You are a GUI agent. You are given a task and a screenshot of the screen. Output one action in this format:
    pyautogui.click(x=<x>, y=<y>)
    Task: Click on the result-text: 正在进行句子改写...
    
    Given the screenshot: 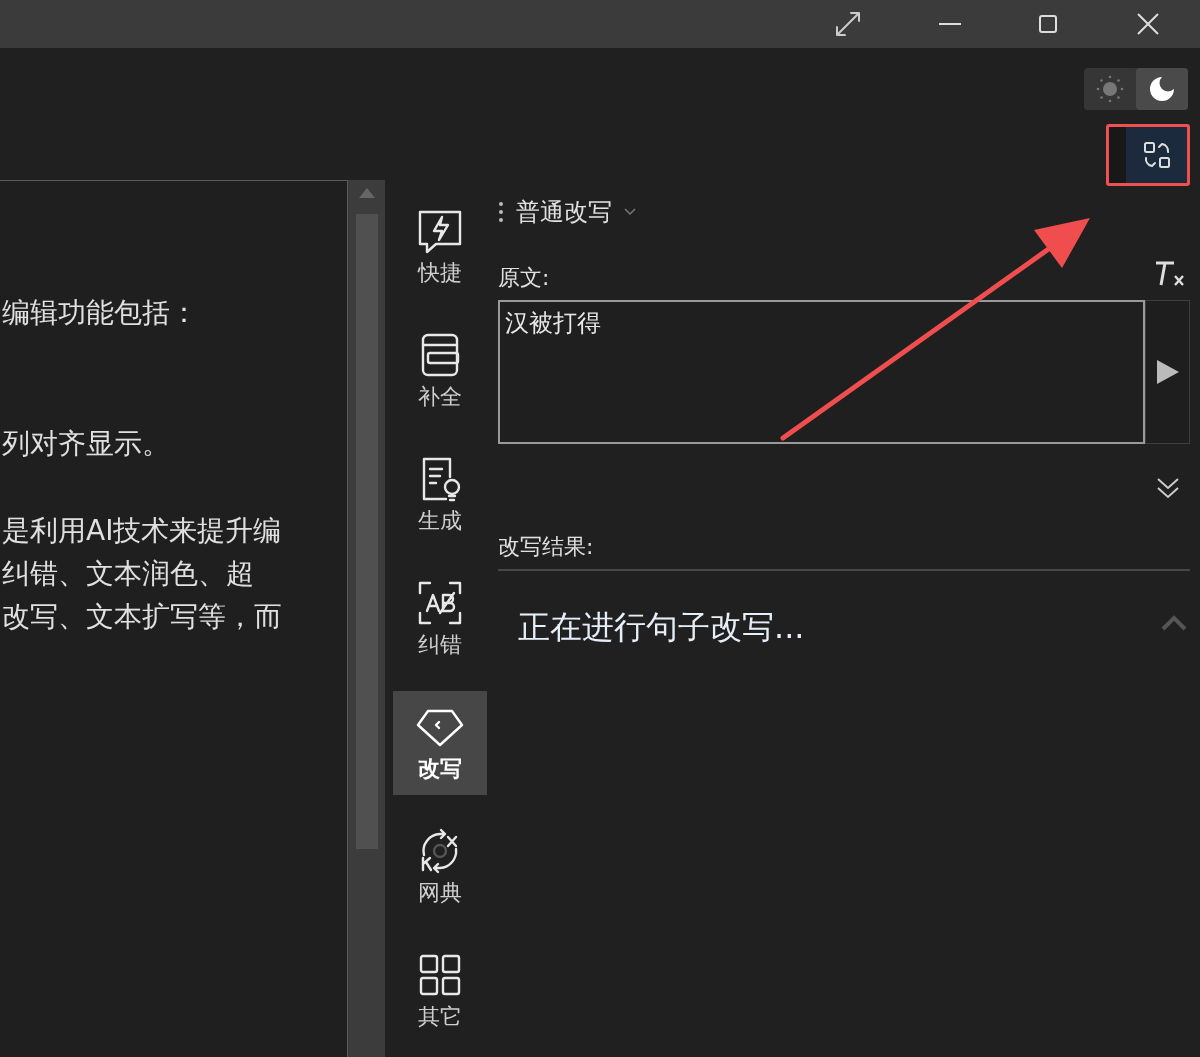 What is the action you would take?
    pyautogui.click(x=661, y=627)
    